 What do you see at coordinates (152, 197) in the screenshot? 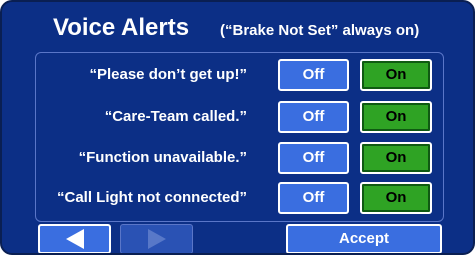
I see `alert-label: “Call Light not connected”` at bounding box center [152, 197].